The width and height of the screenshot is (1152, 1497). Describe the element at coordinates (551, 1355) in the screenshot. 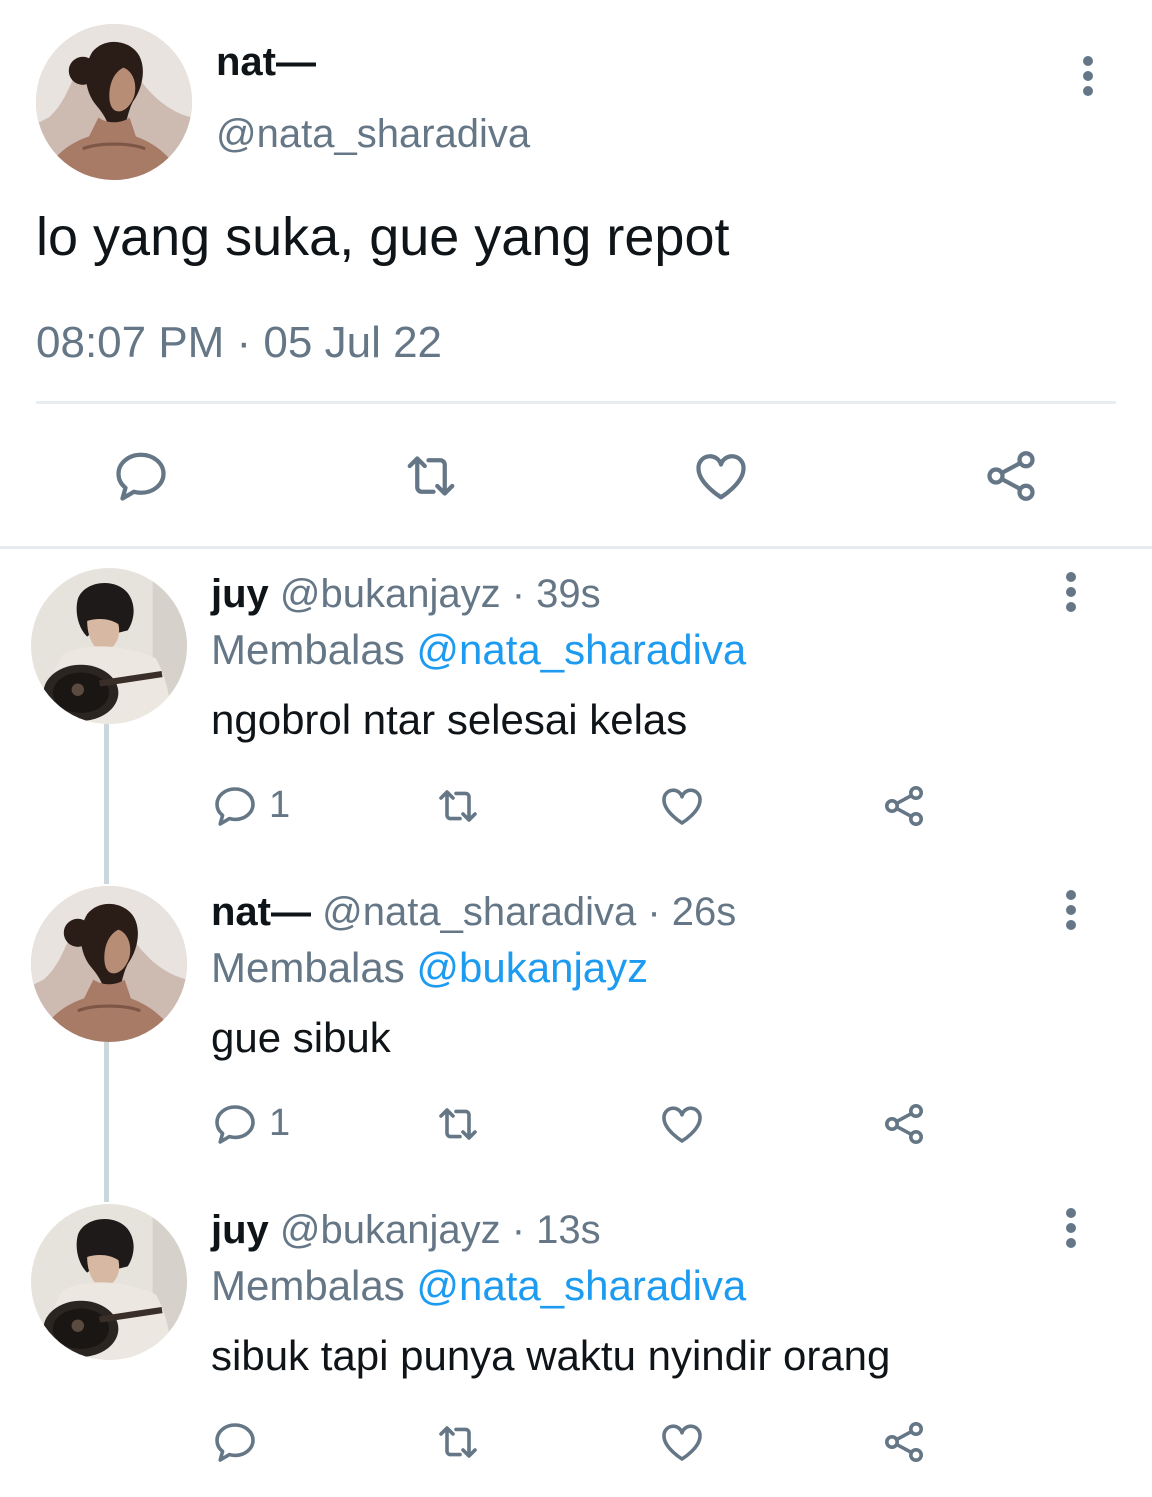

I see `tweet-text: sibuk tapi punya waktu nyindir orang` at that location.